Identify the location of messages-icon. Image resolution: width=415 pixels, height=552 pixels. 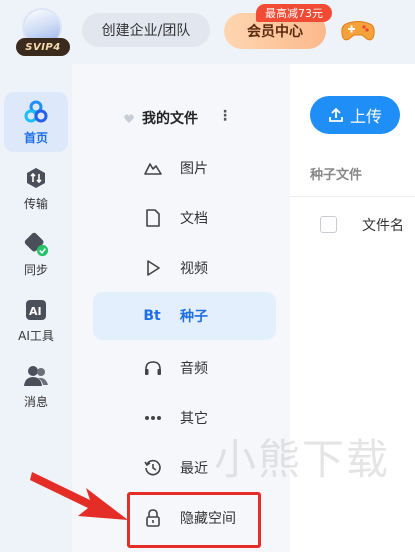
(36, 376).